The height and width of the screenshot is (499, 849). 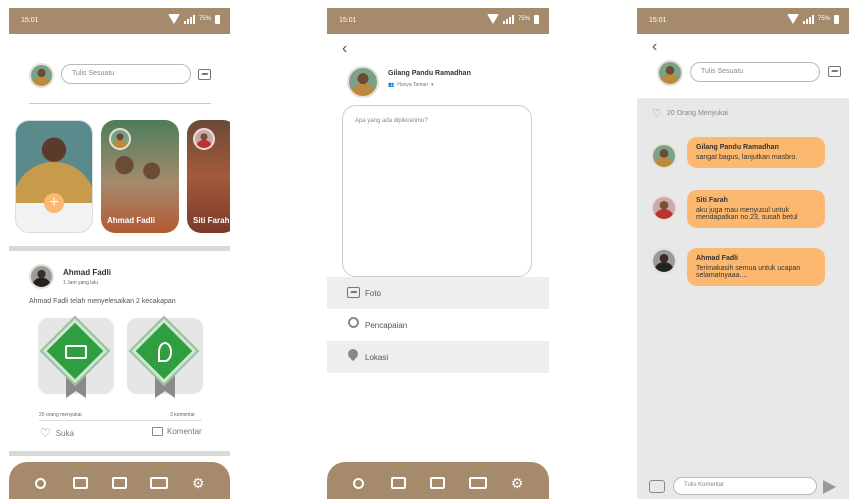 What do you see at coordinates (438, 293) in the screenshot?
I see `option-photo: Foto` at bounding box center [438, 293].